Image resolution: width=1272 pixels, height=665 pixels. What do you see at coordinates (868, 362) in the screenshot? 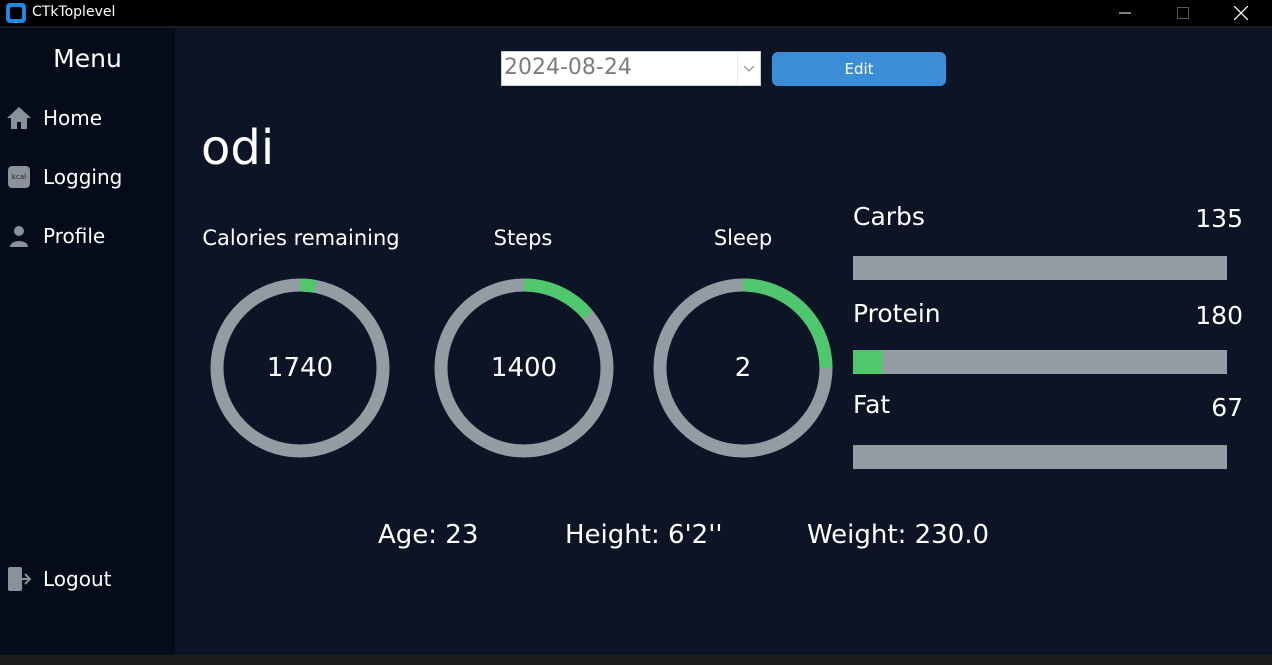
I see `protein-bar-fill` at bounding box center [868, 362].